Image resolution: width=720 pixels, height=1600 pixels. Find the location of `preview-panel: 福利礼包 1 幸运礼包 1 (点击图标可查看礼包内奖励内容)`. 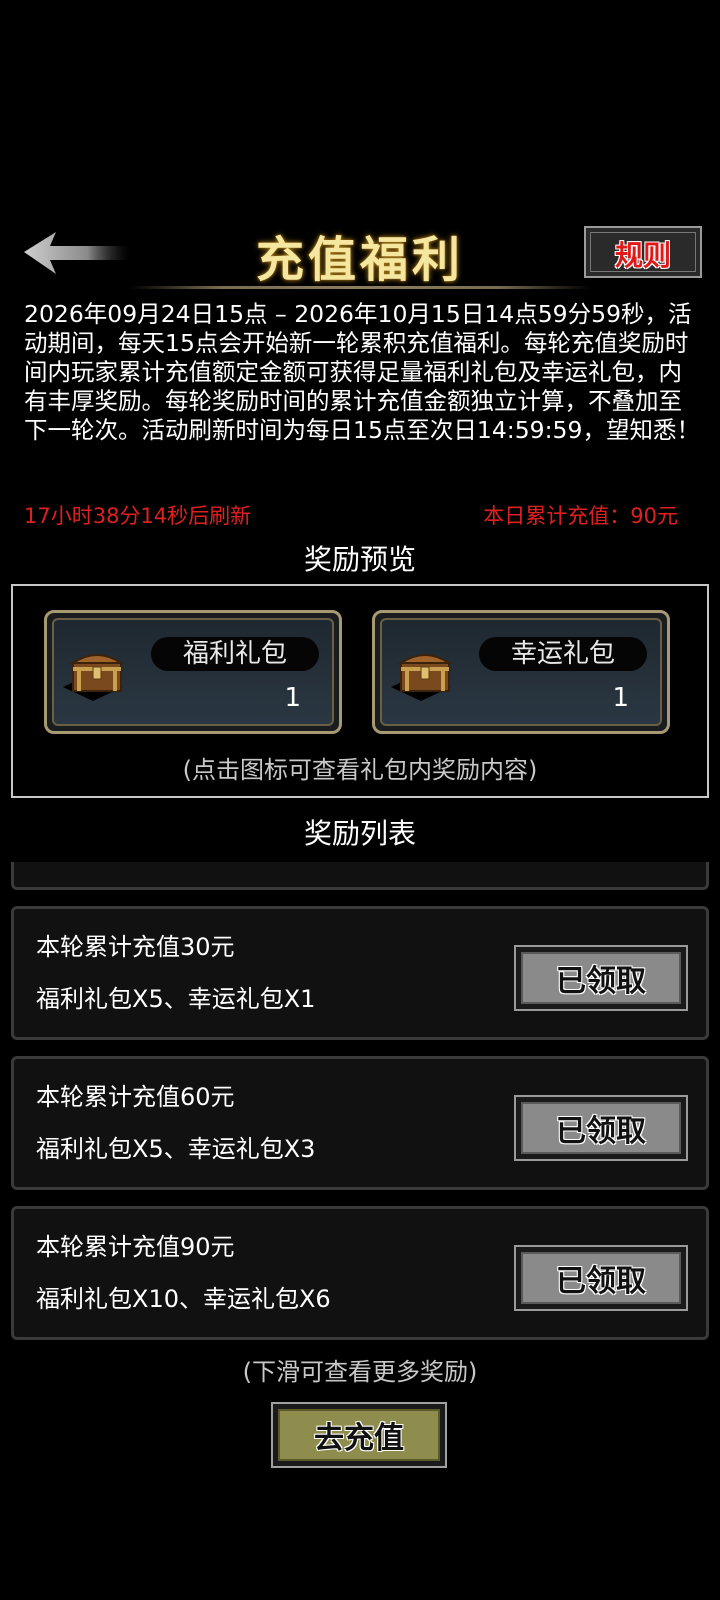

preview-panel: 福利礼包 1 幸运礼包 1 (点击图标可查看礼包内奖励内容) is located at coordinates (360, 691).